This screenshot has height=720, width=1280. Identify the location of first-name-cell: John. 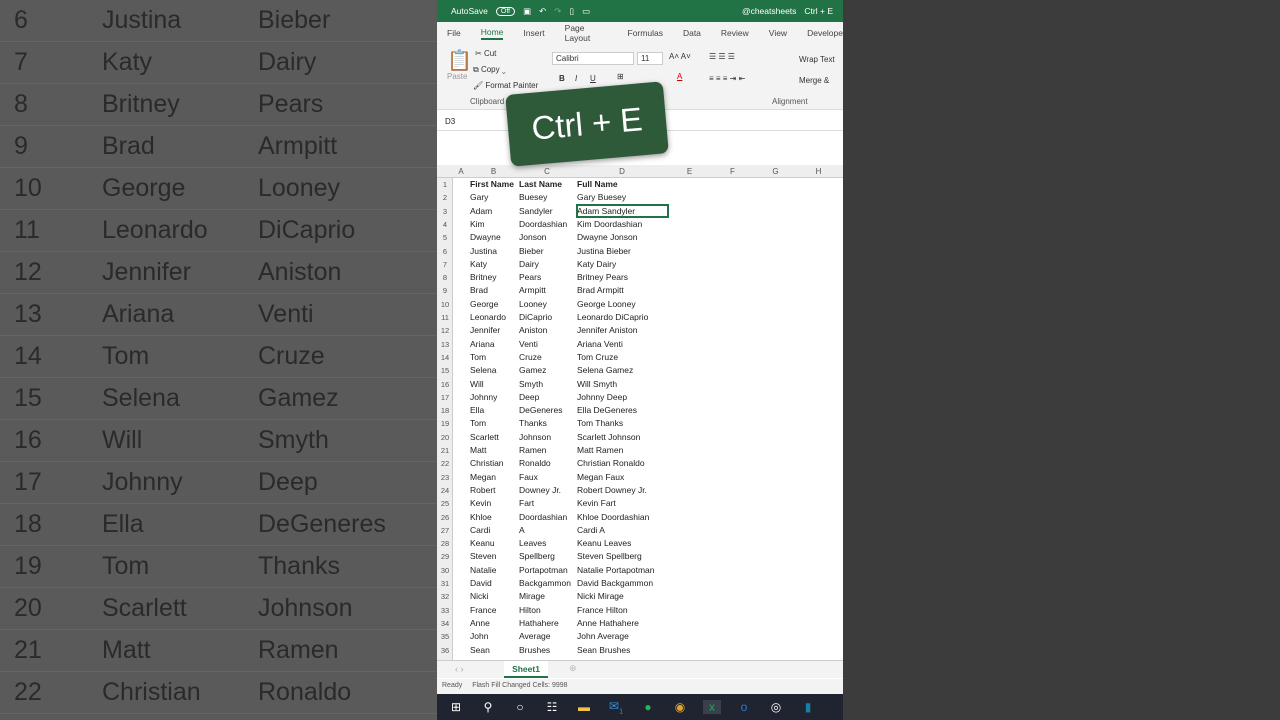
(479, 636).